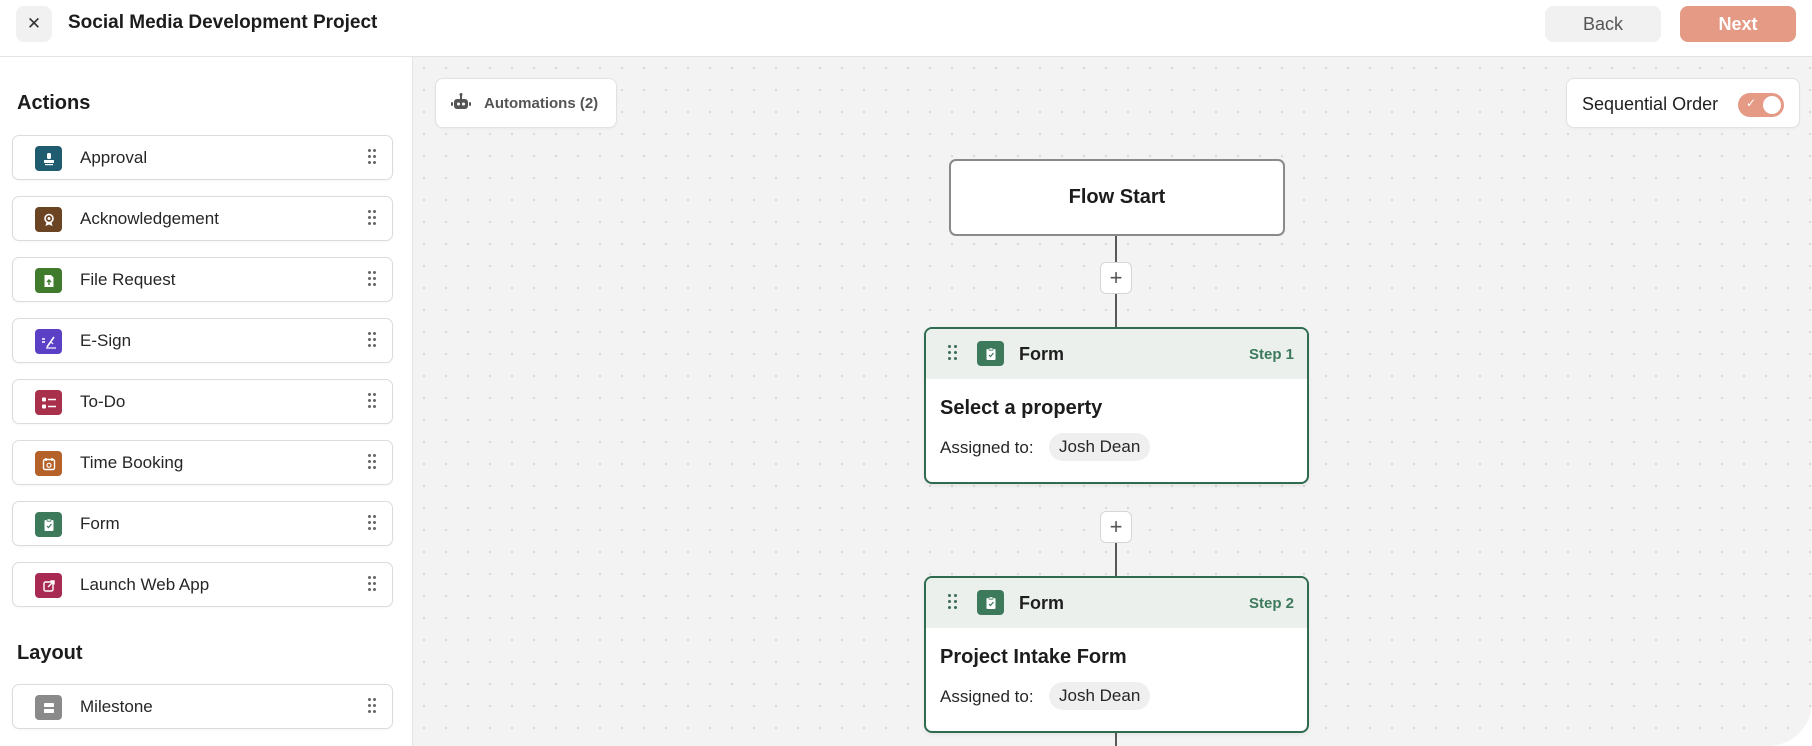  Describe the element at coordinates (132, 462) in the screenshot. I see `action-label: Time Booking` at that location.